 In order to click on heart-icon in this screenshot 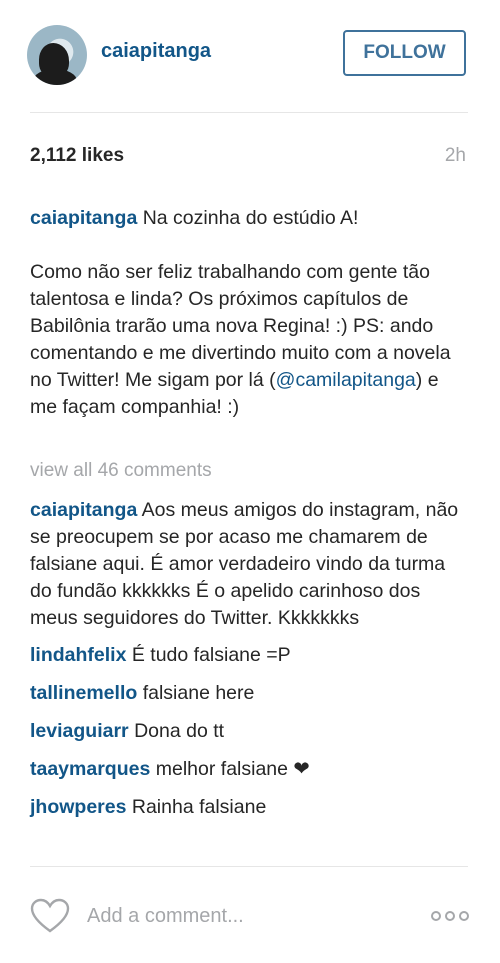, I will do `click(50, 916)`.